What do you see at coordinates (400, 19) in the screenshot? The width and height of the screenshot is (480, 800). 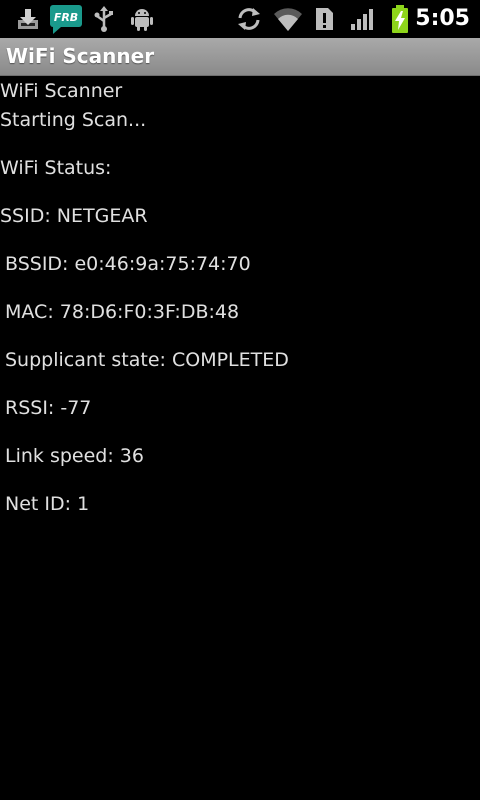 I see `battery-charging-icon` at bounding box center [400, 19].